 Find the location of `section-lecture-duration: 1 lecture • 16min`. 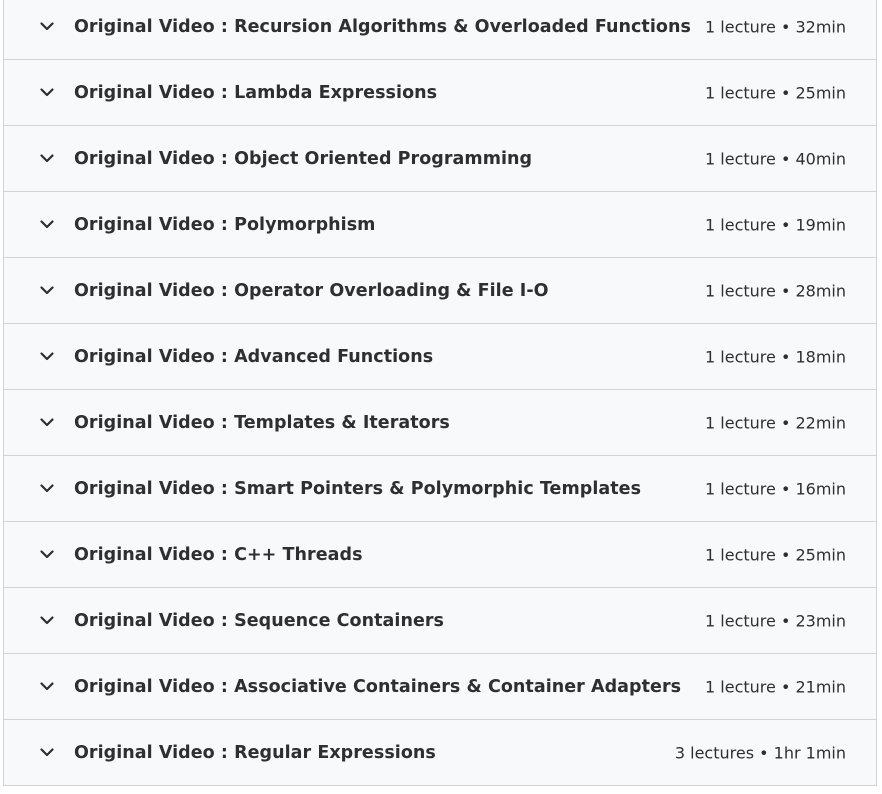

section-lecture-duration: 1 lecture • 16min is located at coordinates (775, 488).